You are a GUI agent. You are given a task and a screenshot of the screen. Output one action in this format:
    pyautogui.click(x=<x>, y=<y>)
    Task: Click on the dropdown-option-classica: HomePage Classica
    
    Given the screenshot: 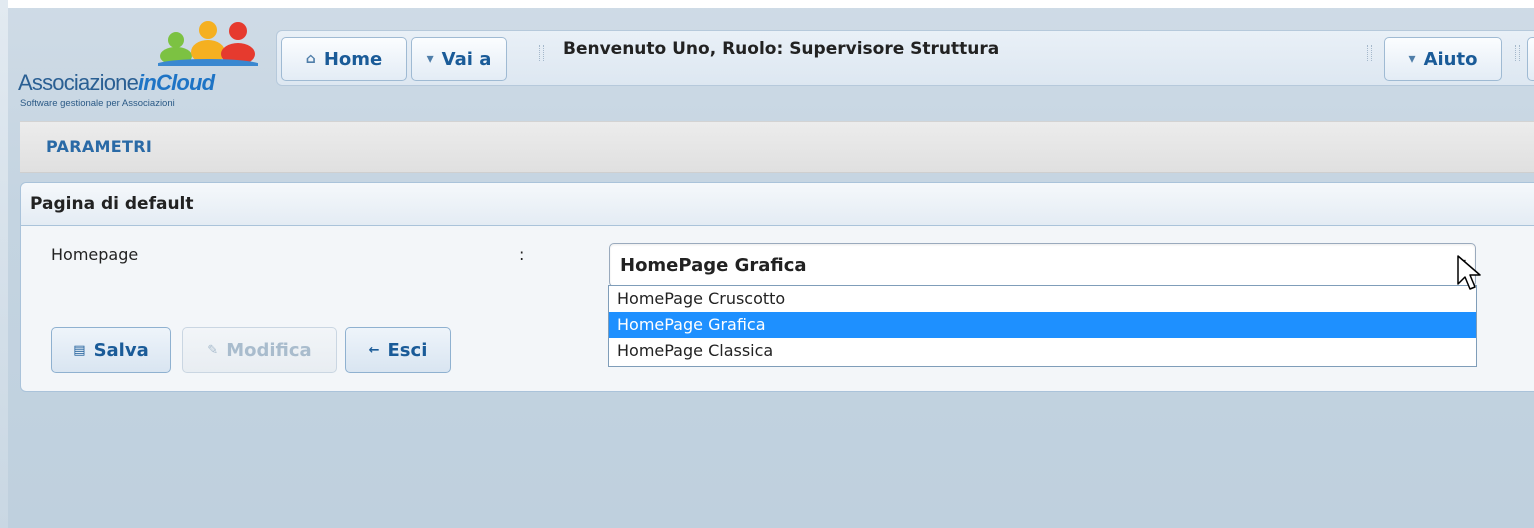 What is the action you would take?
    pyautogui.click(x=1042, y=351)
    